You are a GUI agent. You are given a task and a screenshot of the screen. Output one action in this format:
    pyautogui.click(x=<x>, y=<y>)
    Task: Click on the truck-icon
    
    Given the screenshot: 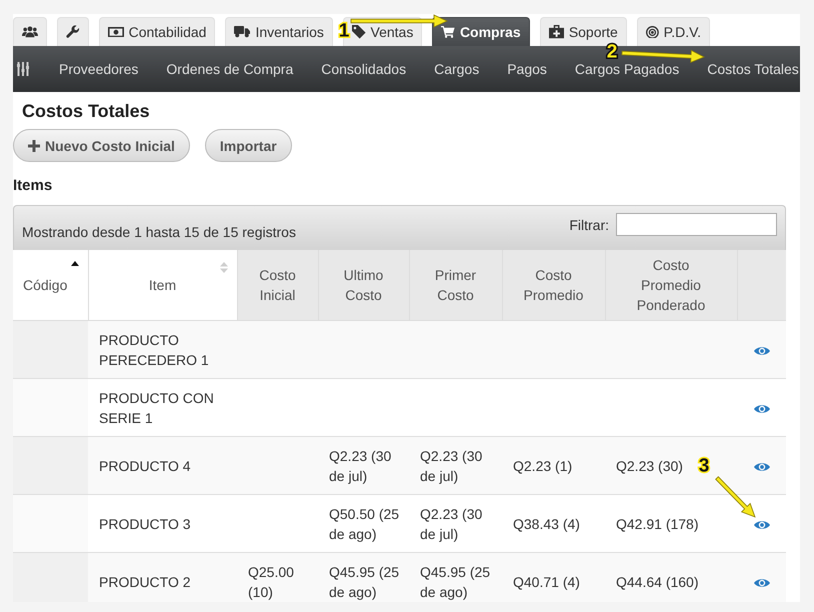 What is the action you would take?
    pyautogui.click(x=242, y=32)
    